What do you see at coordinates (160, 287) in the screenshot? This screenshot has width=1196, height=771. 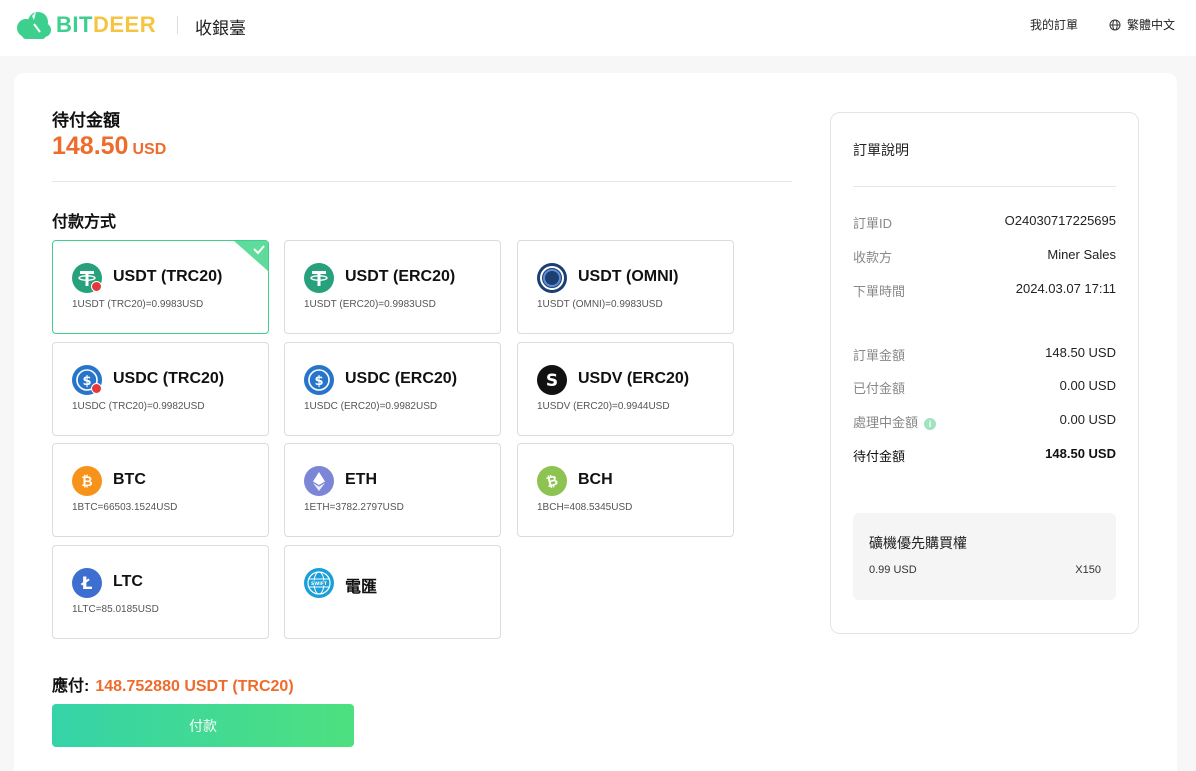 I see `payment-option-usdt-trc20: USDT (TRC20) 1USDT (TRC20)=0.9983USD` at bounding box center [160, 287].